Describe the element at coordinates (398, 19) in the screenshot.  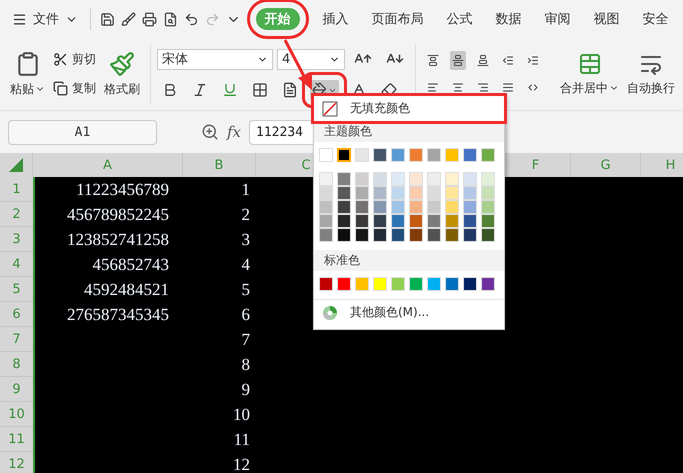
I see `ribbon-tab: 页面布局` at that location.